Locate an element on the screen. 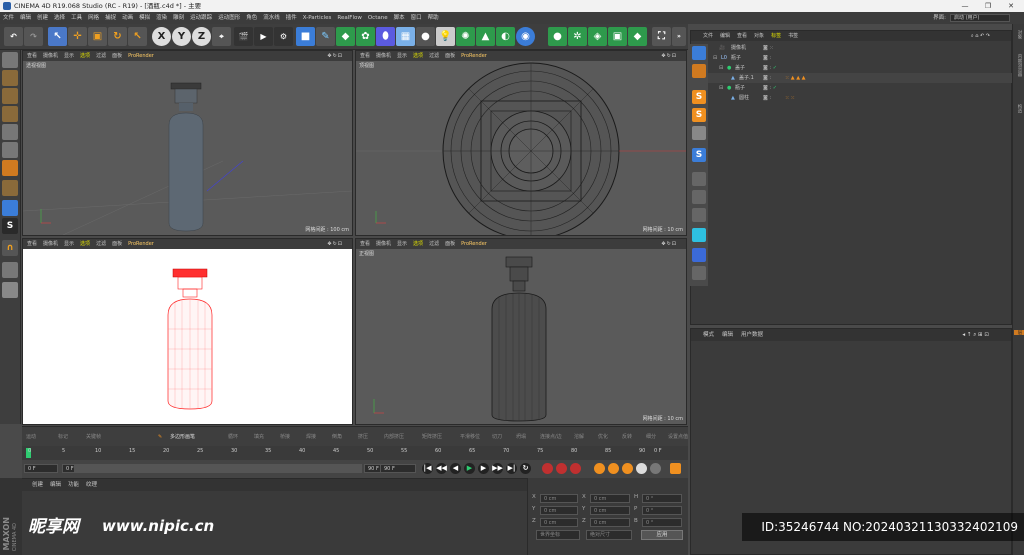  z-axis-icon: Z is located at coordinates (201, 36).